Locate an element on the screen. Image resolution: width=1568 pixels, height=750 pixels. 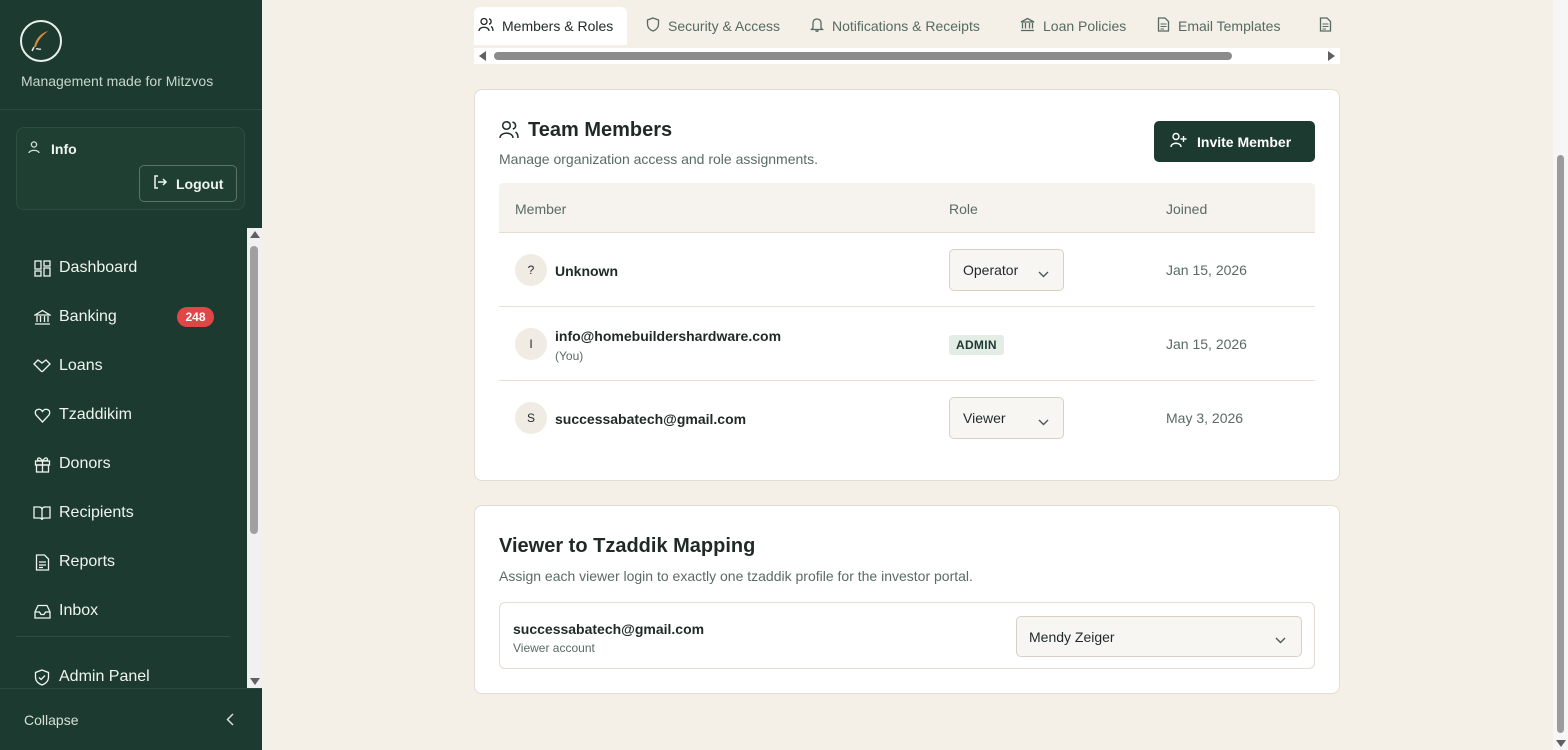
book-open-icon is located at coordinates (42, 513).